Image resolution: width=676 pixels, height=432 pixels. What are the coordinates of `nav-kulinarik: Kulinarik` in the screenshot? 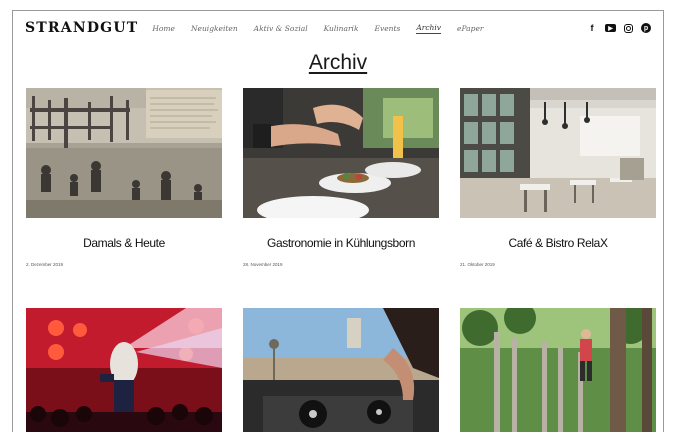 It's located at (341, 28).